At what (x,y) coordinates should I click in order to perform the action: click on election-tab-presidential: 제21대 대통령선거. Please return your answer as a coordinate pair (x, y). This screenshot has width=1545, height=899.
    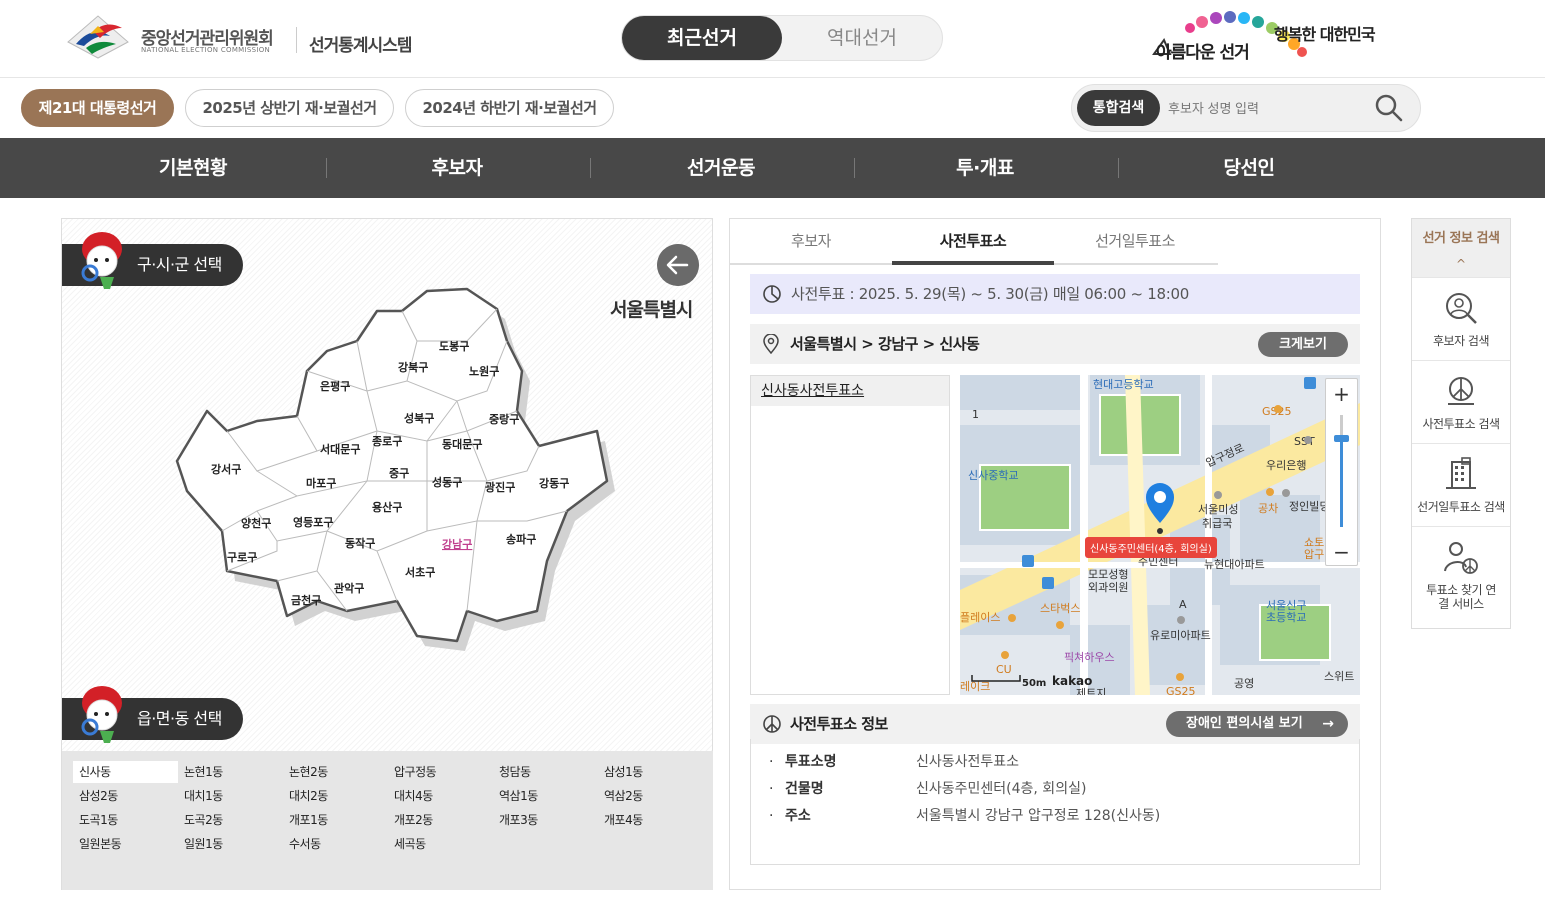
    Looking at the image, I should click on (97, 108).